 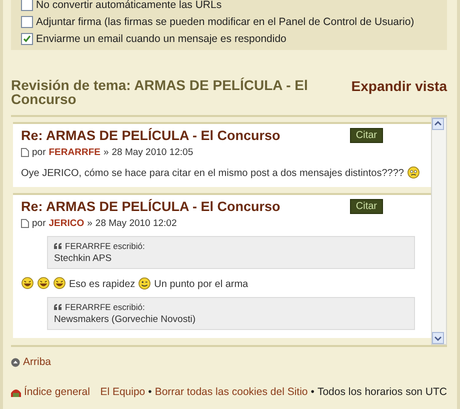 I want to click on quote-text: Newsmakers (Gorvechie Novosti), so click(x=125, y=319).